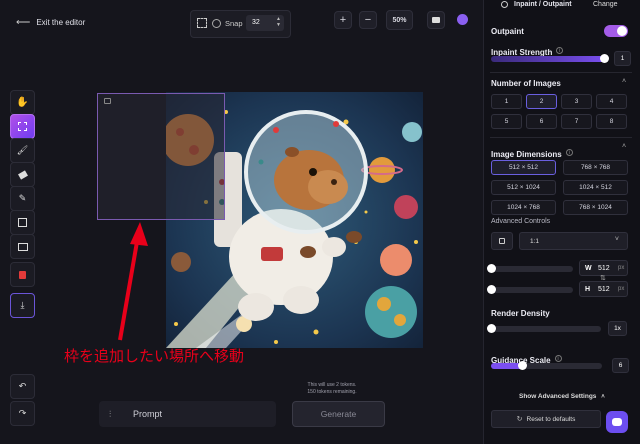 Image resolution: width=640 pixels, height=444 pixels. I want to click on reset-label: Reset to defaults, so click(551, 419).